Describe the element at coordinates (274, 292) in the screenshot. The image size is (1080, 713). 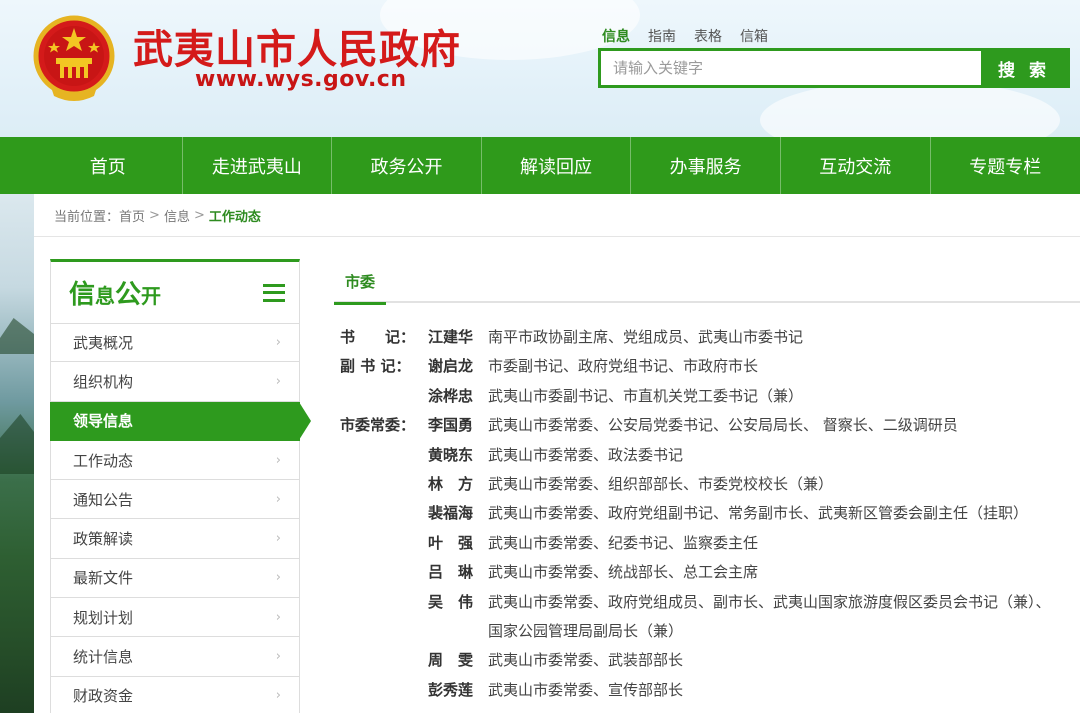
I see `menu-icon` at that location.